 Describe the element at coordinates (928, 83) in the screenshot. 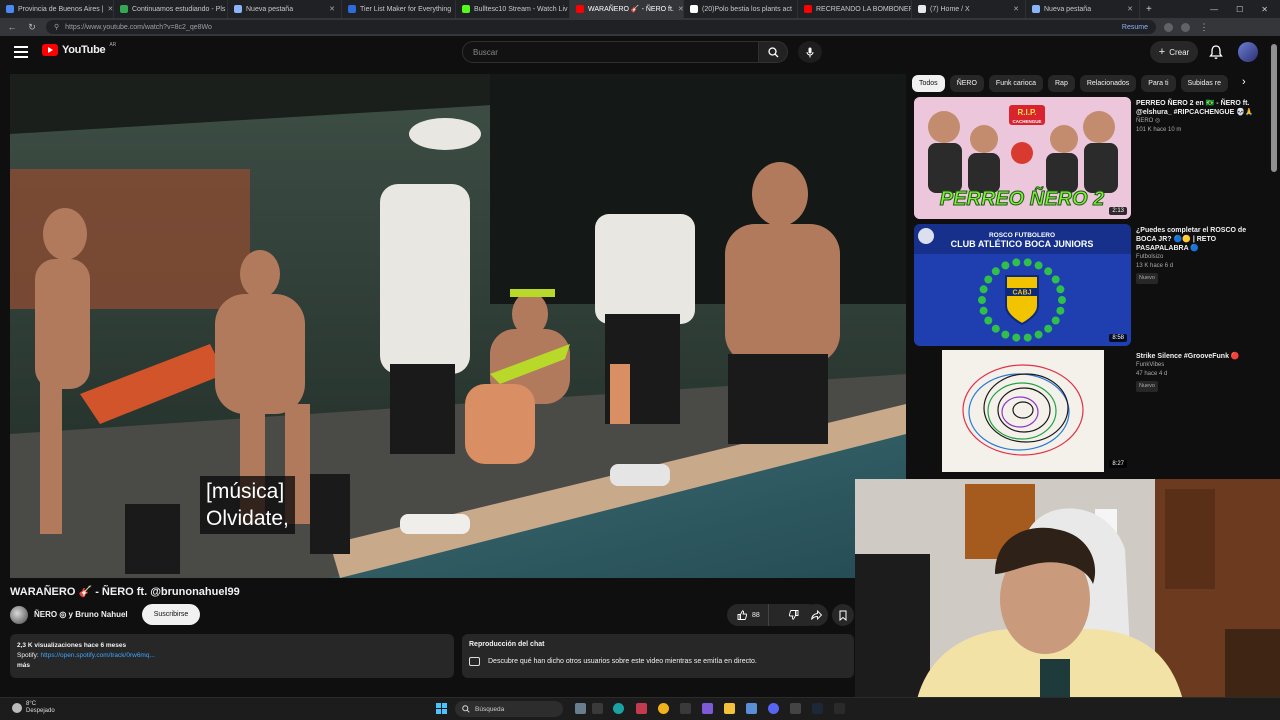

I see `filter-chip: Todos` at that location.